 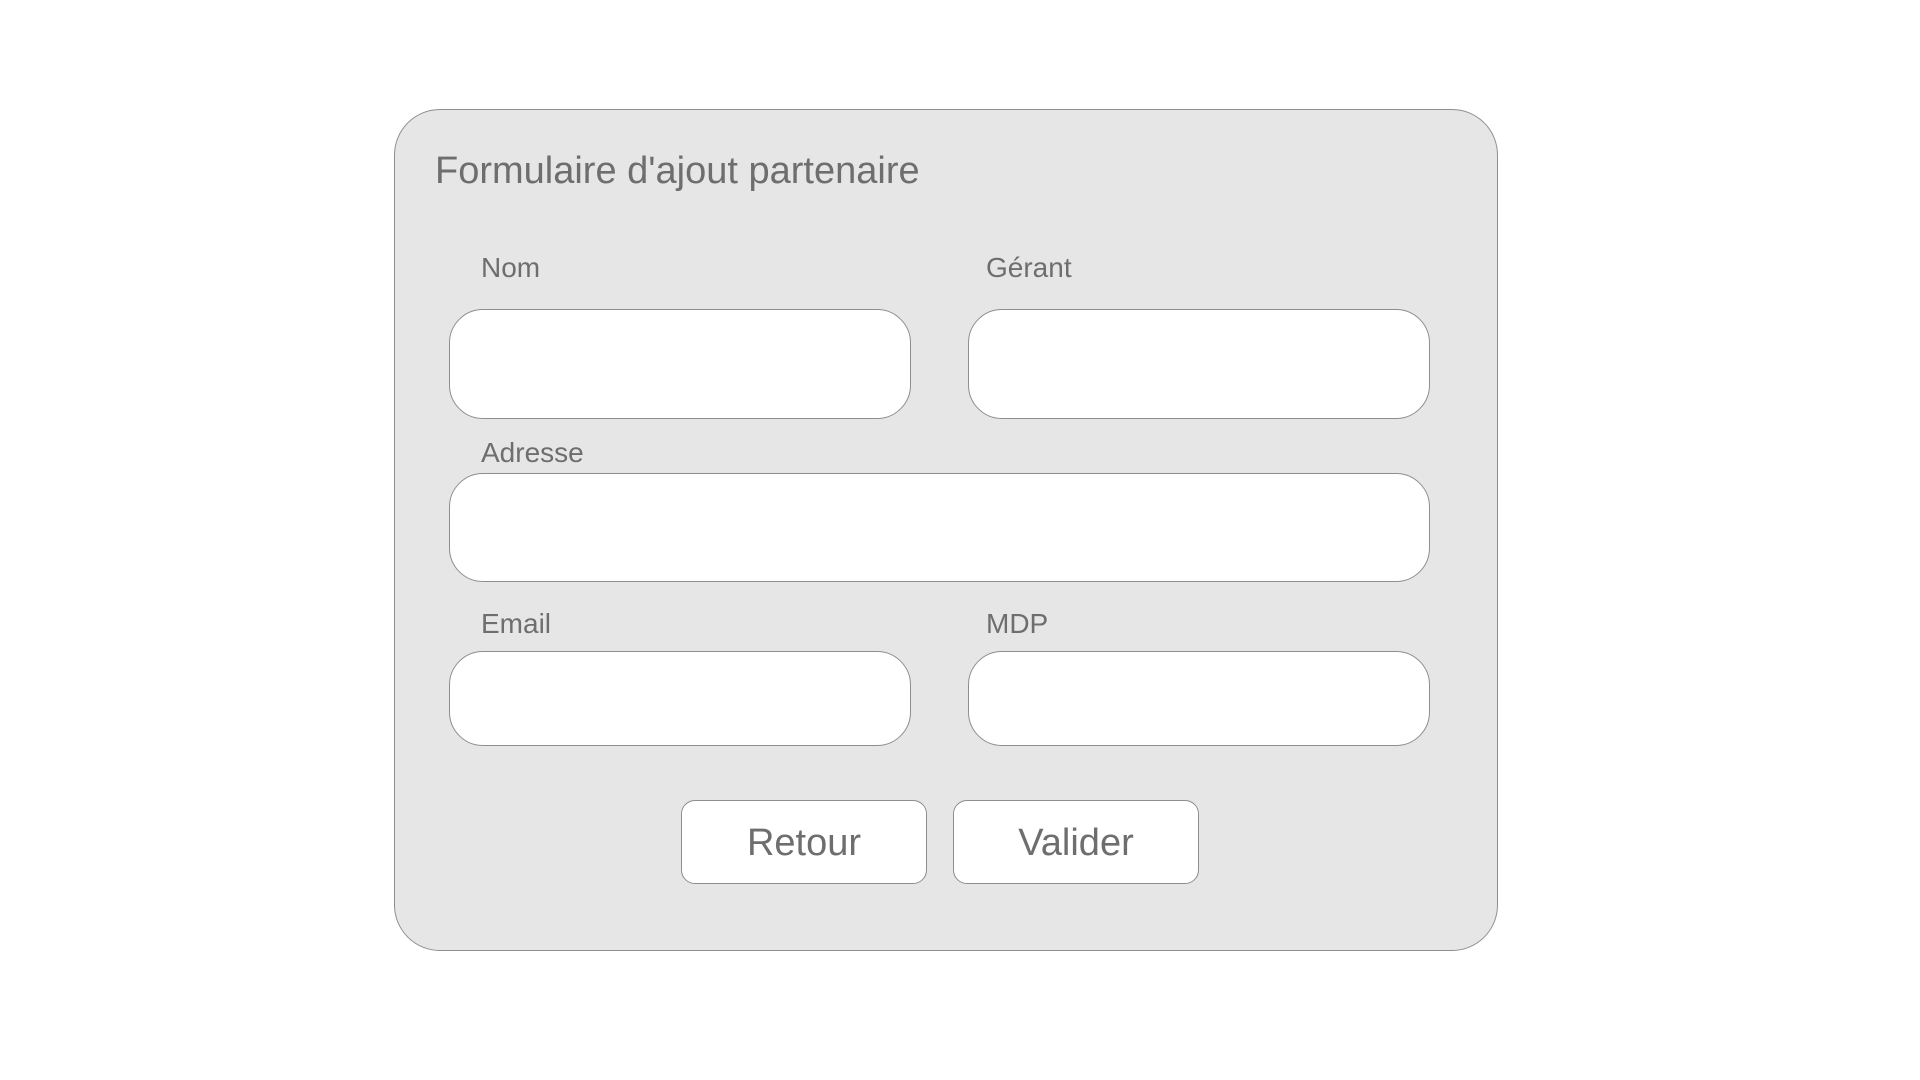 I want to click on retour-button: Retour, so click(x=804, y=842).